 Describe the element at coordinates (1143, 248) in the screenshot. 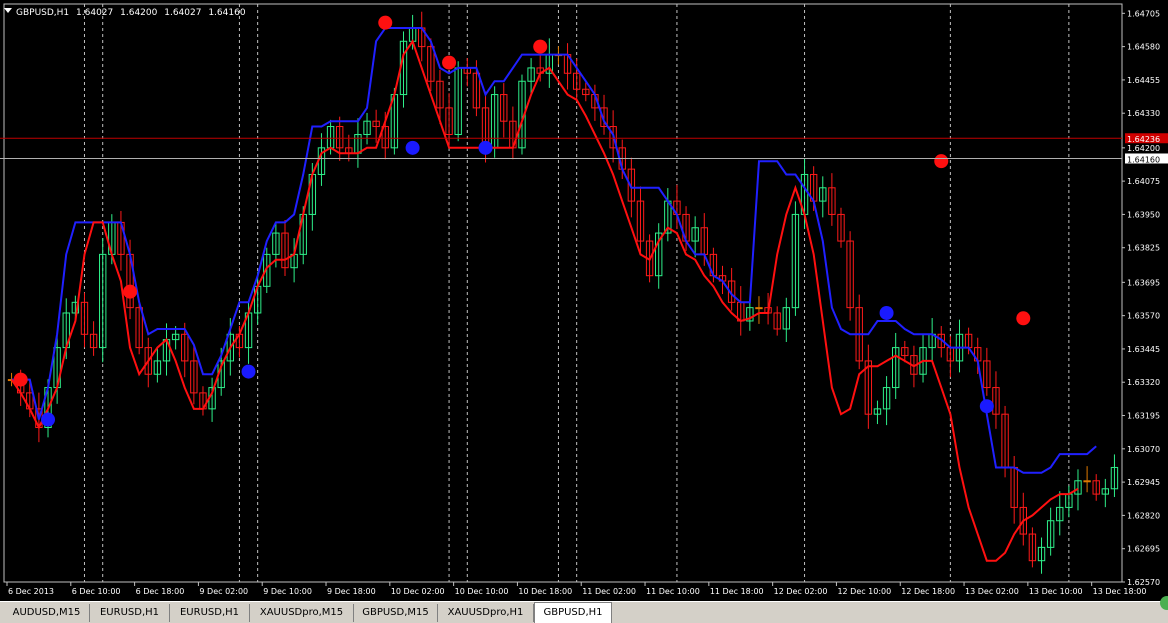

I see `y-tick-label: 1.63825` at that location.